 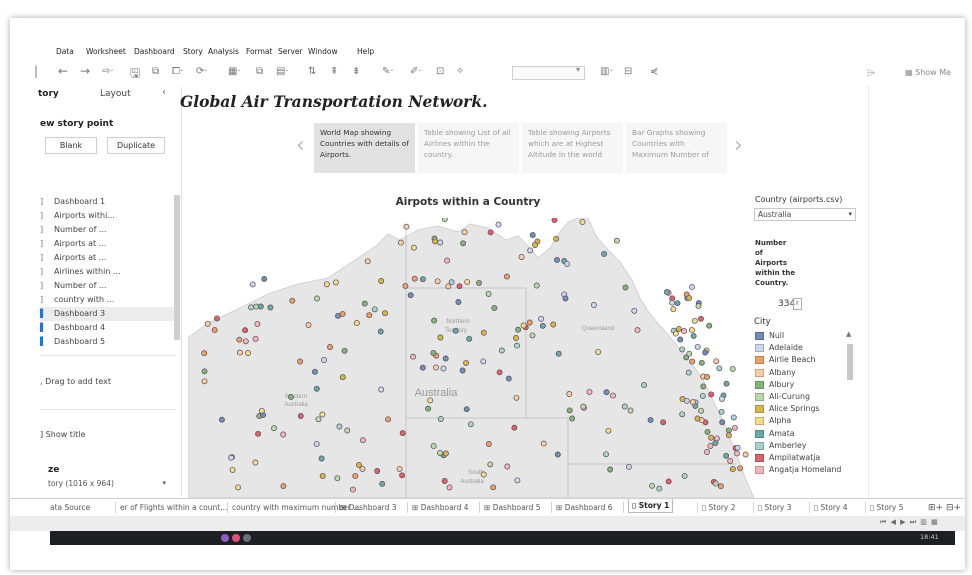 I want to click on undo-icon: ←, so click(x=63, y=71).